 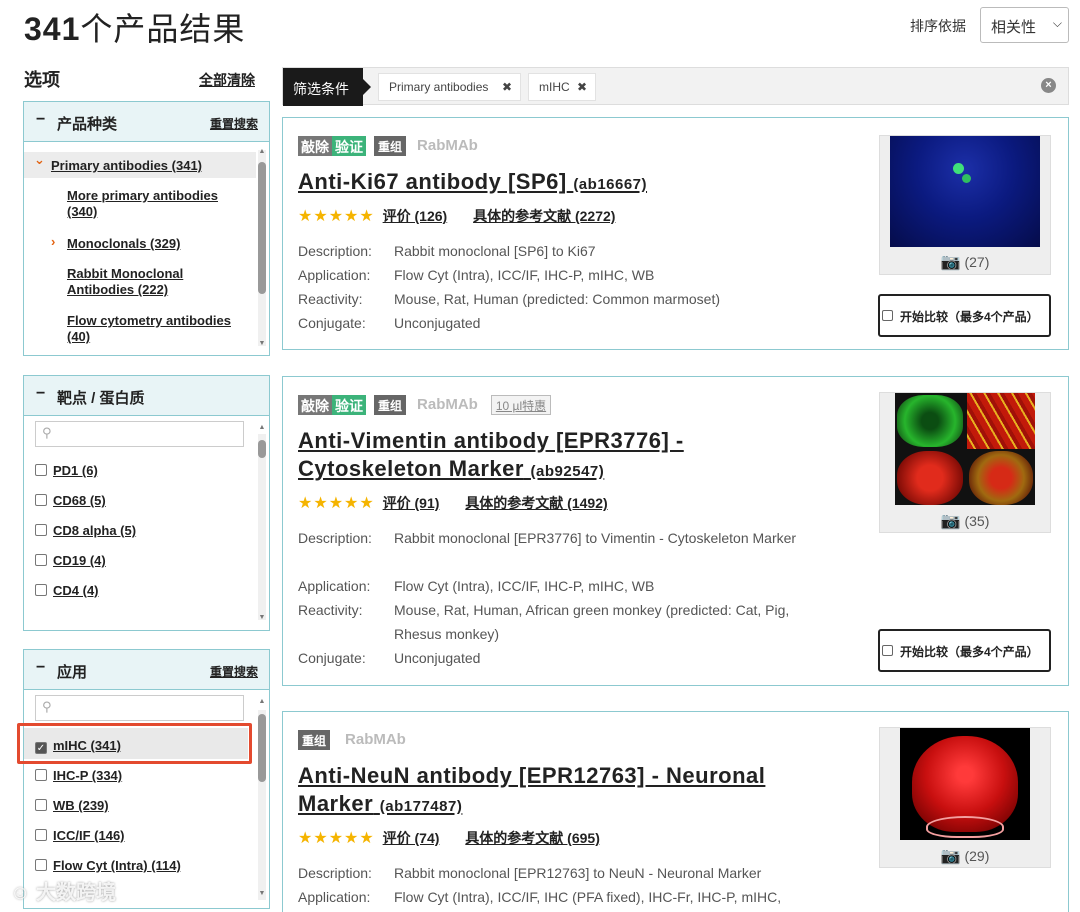 What do you see at coordinates (139, 434) in the screenshot?
I see `target-search-input: ⚲` at bounding box center [139, 434].